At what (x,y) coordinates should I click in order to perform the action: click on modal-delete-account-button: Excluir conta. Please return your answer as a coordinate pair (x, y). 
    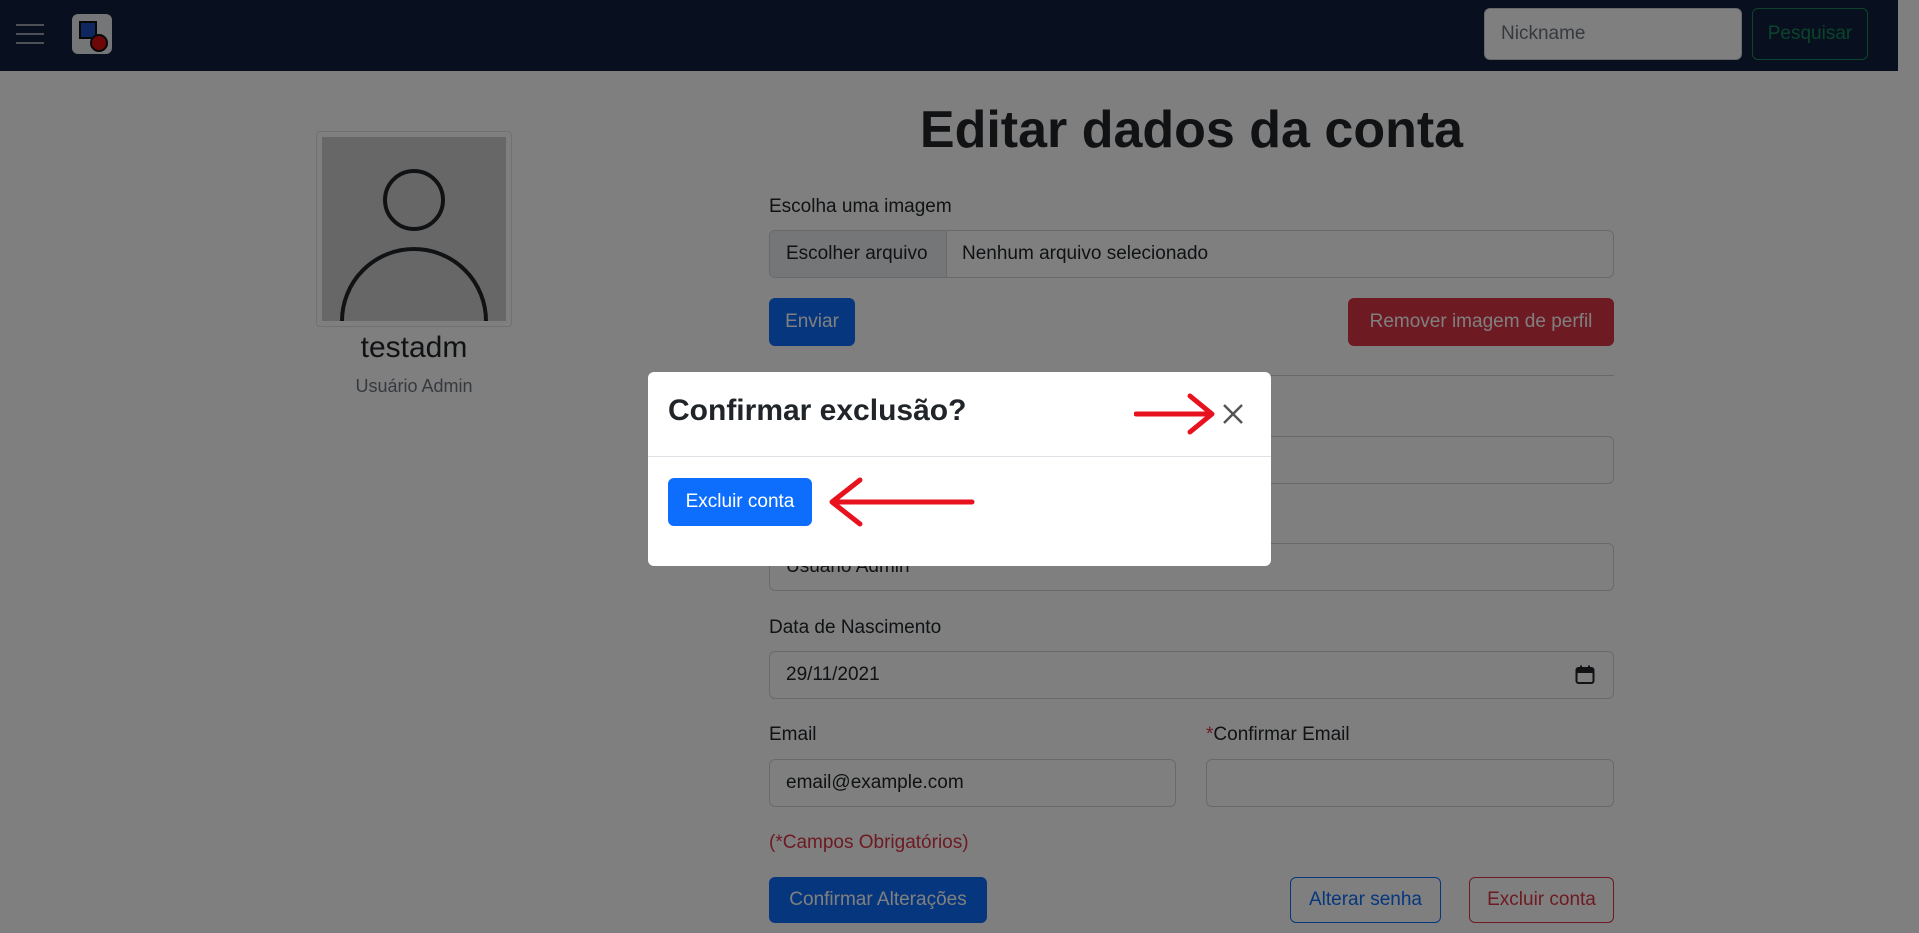
    Looking at the image, I should click on (740, 502).